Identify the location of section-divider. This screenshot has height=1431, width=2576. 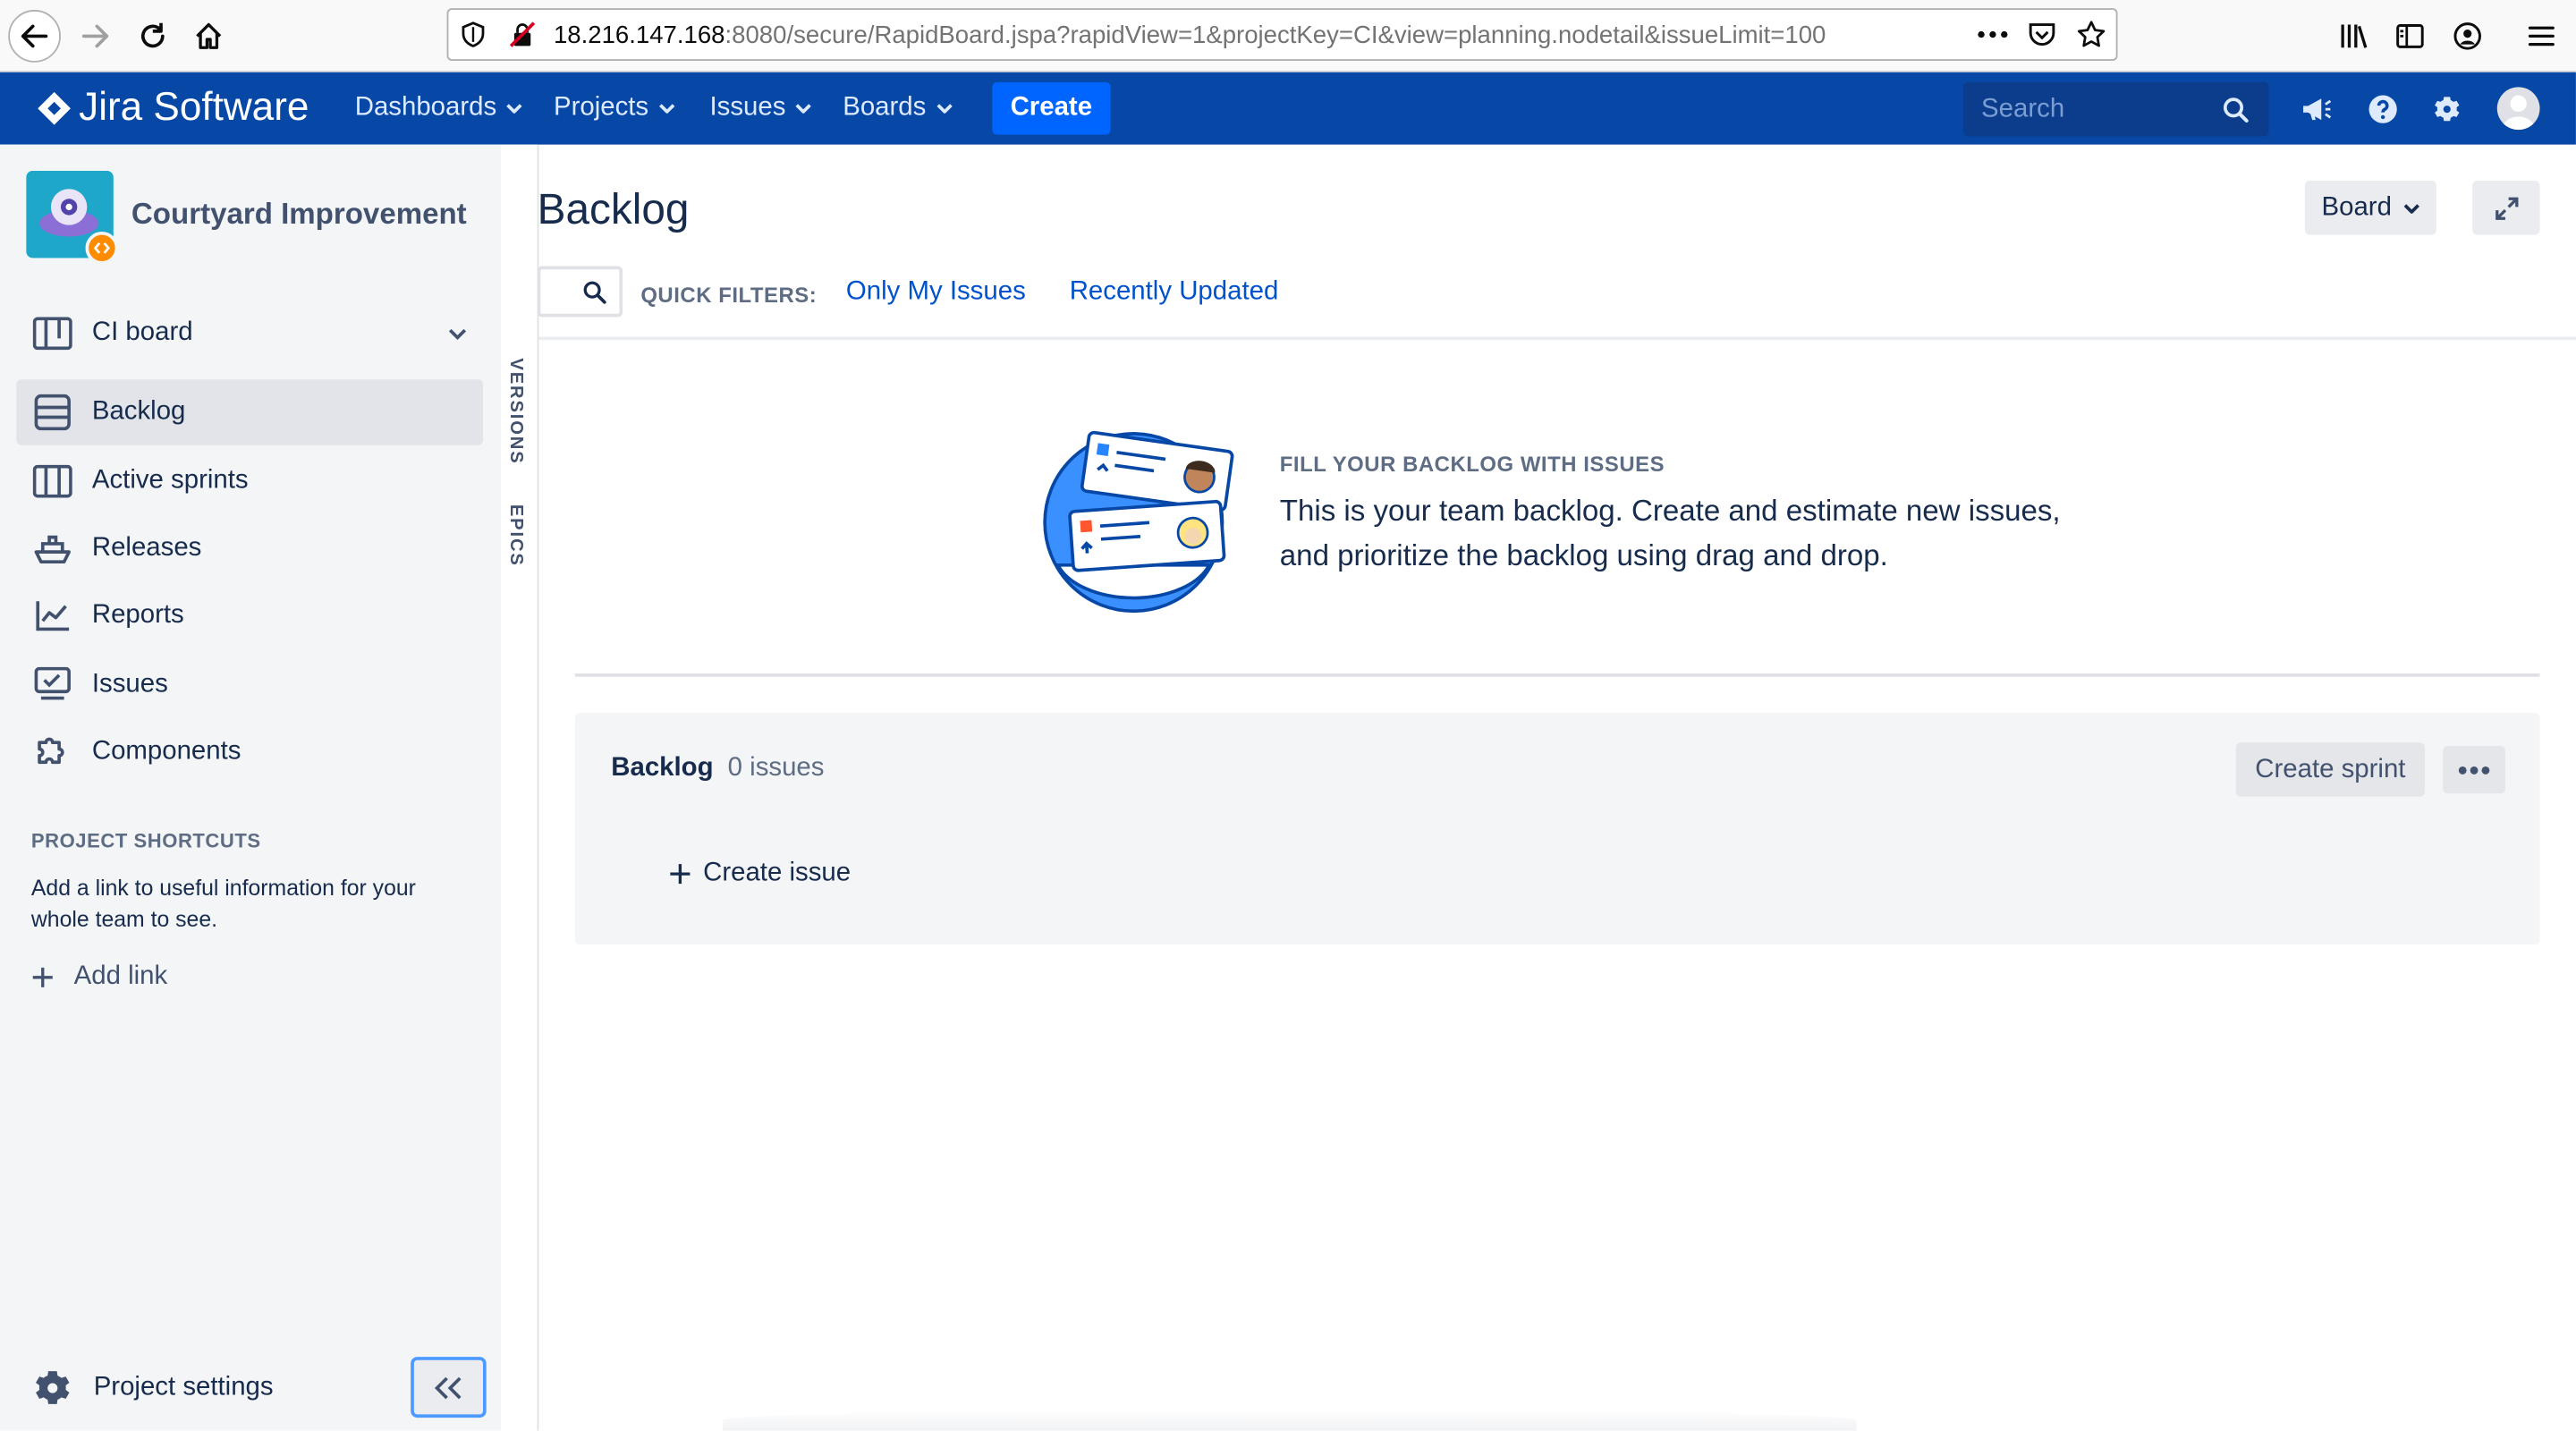
(1557, 675).